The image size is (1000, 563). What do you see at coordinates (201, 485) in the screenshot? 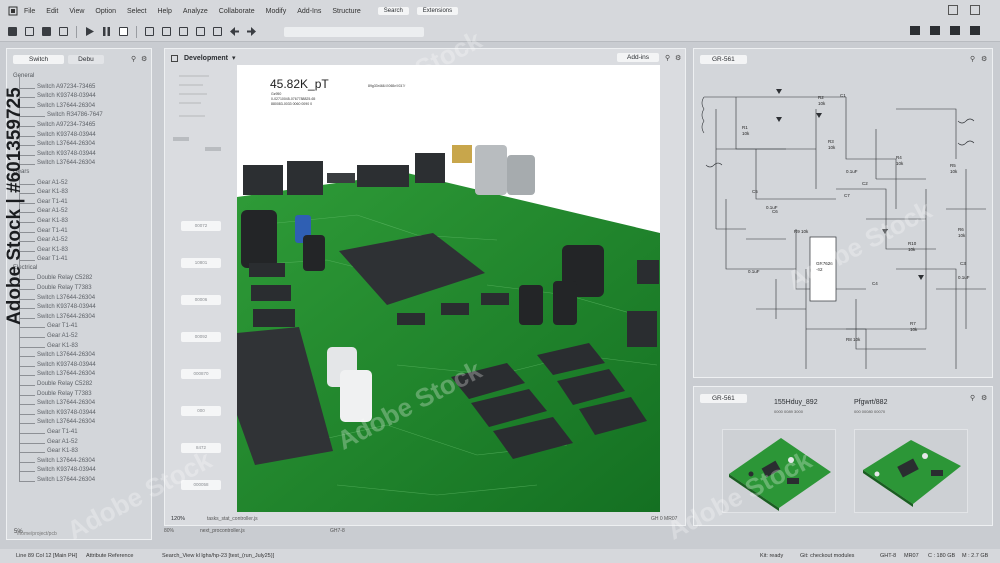
I see `side-button: 000058` at bounding box center [201, 485].